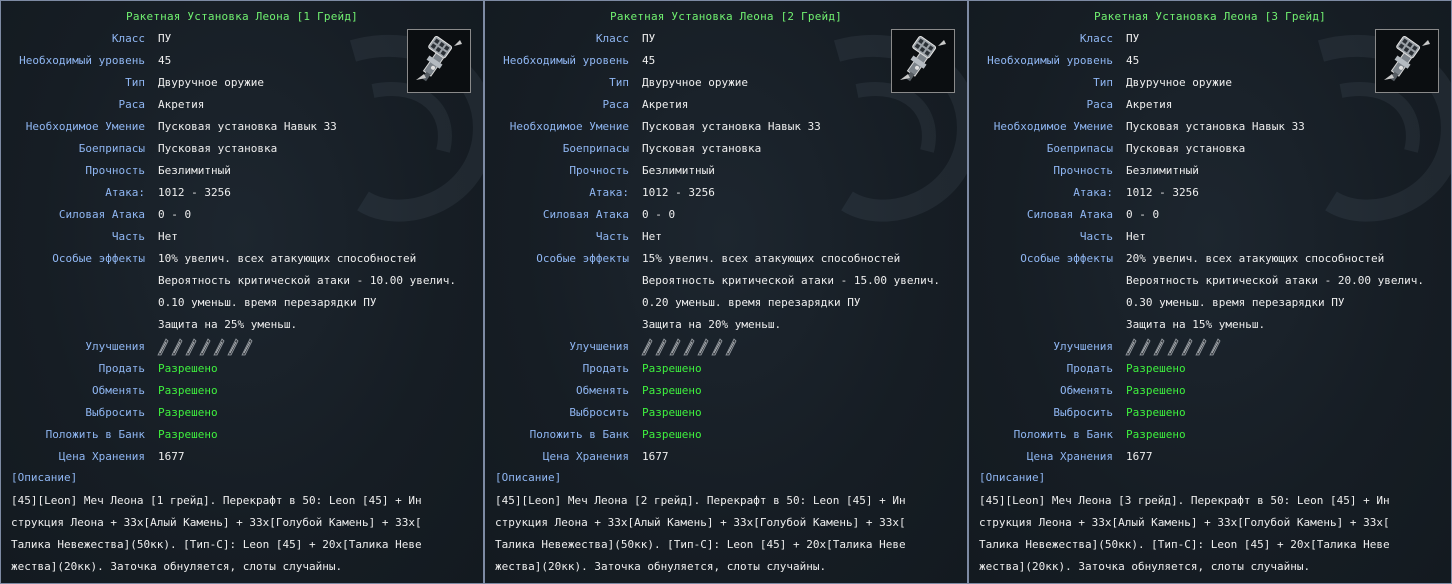  I want to click on stat-row-durability: Прочность Безлимитный, so click(1210, 171).